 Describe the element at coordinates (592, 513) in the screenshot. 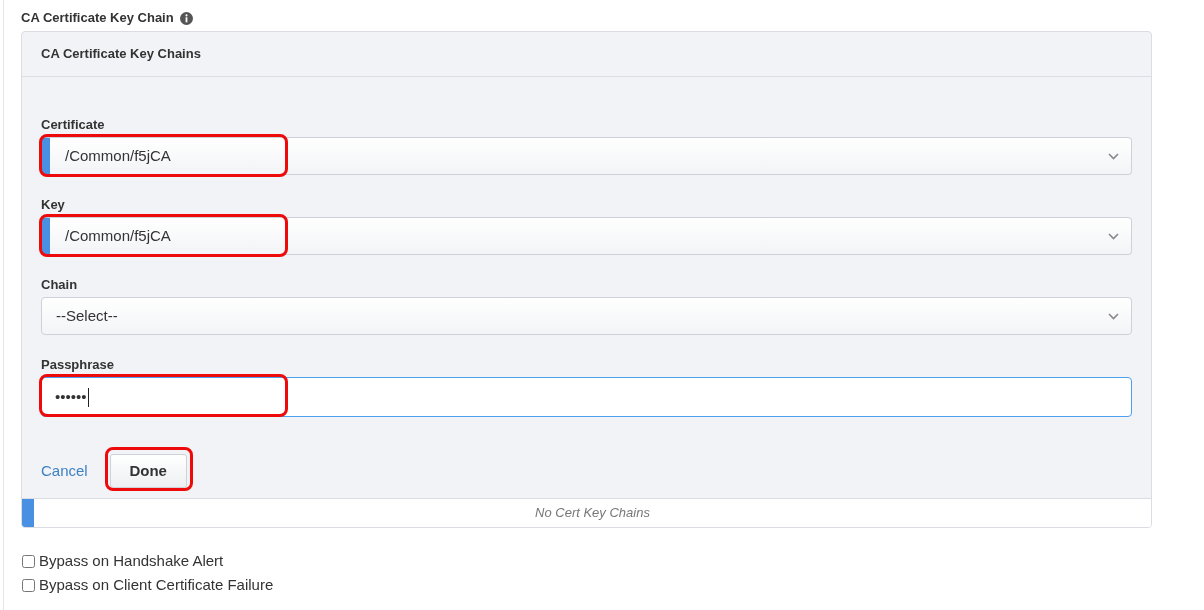

I see `empty-list-message: No Cert Key Chains` at that location.